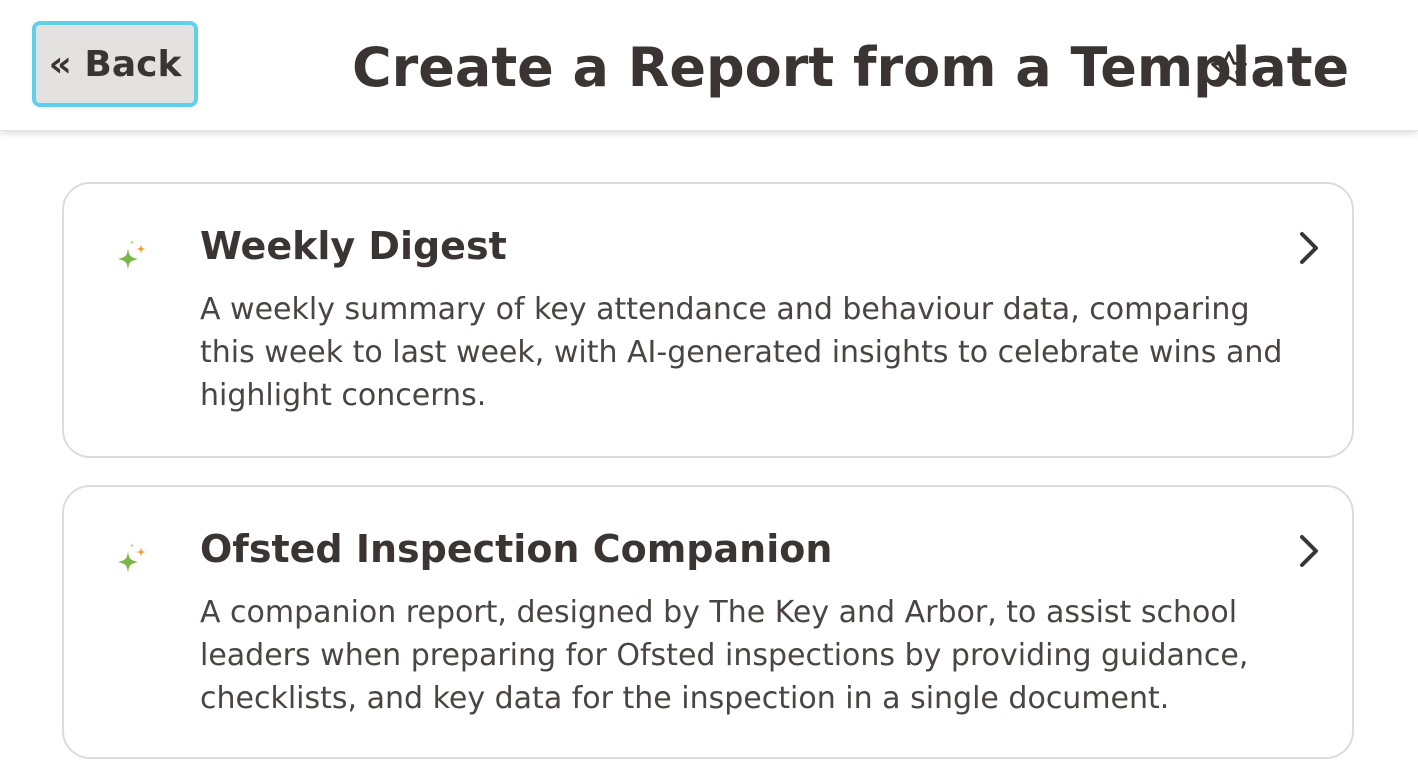  What do you see at coordinates (1229, 69) in the screenshot?
I see `star-icon` at bounding box center [1229, 69].